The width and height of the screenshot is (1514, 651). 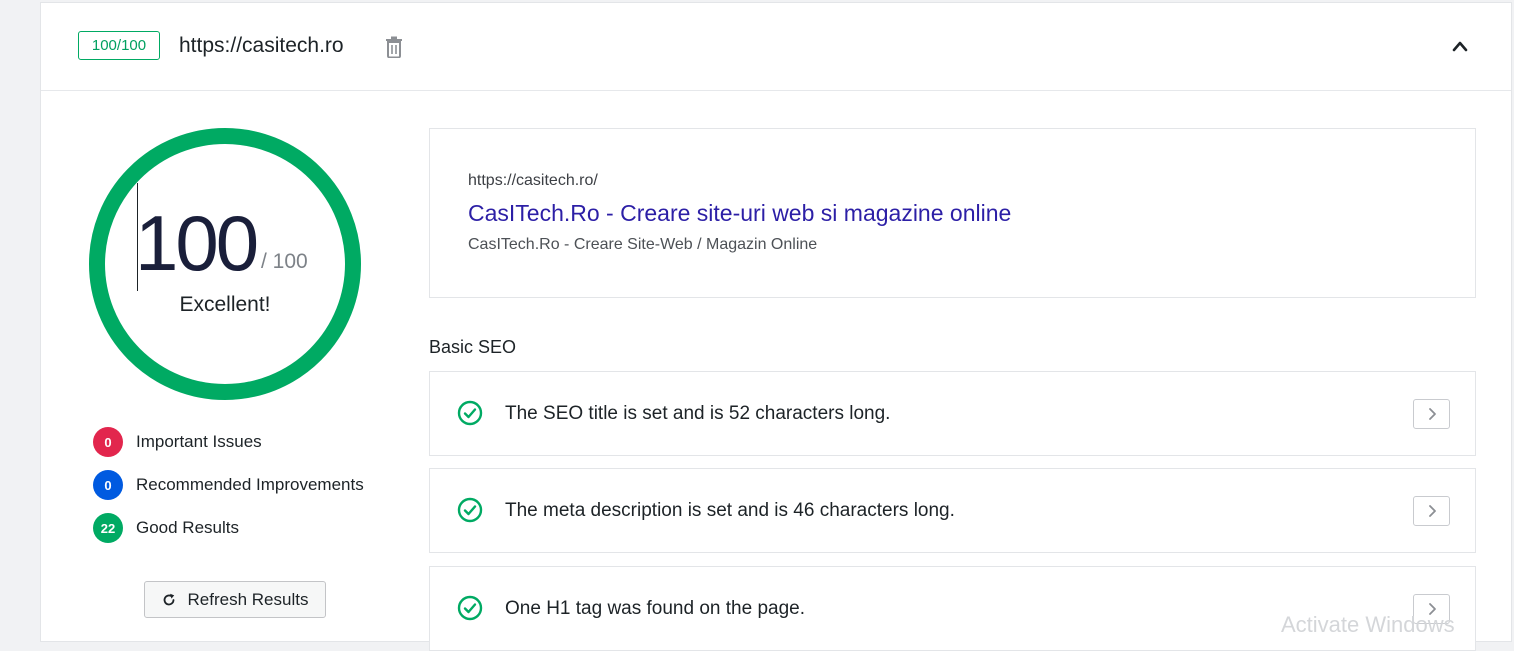 I want to click on seo-check-label: One H1 tag was found on the page., so click(x=655, y=608).